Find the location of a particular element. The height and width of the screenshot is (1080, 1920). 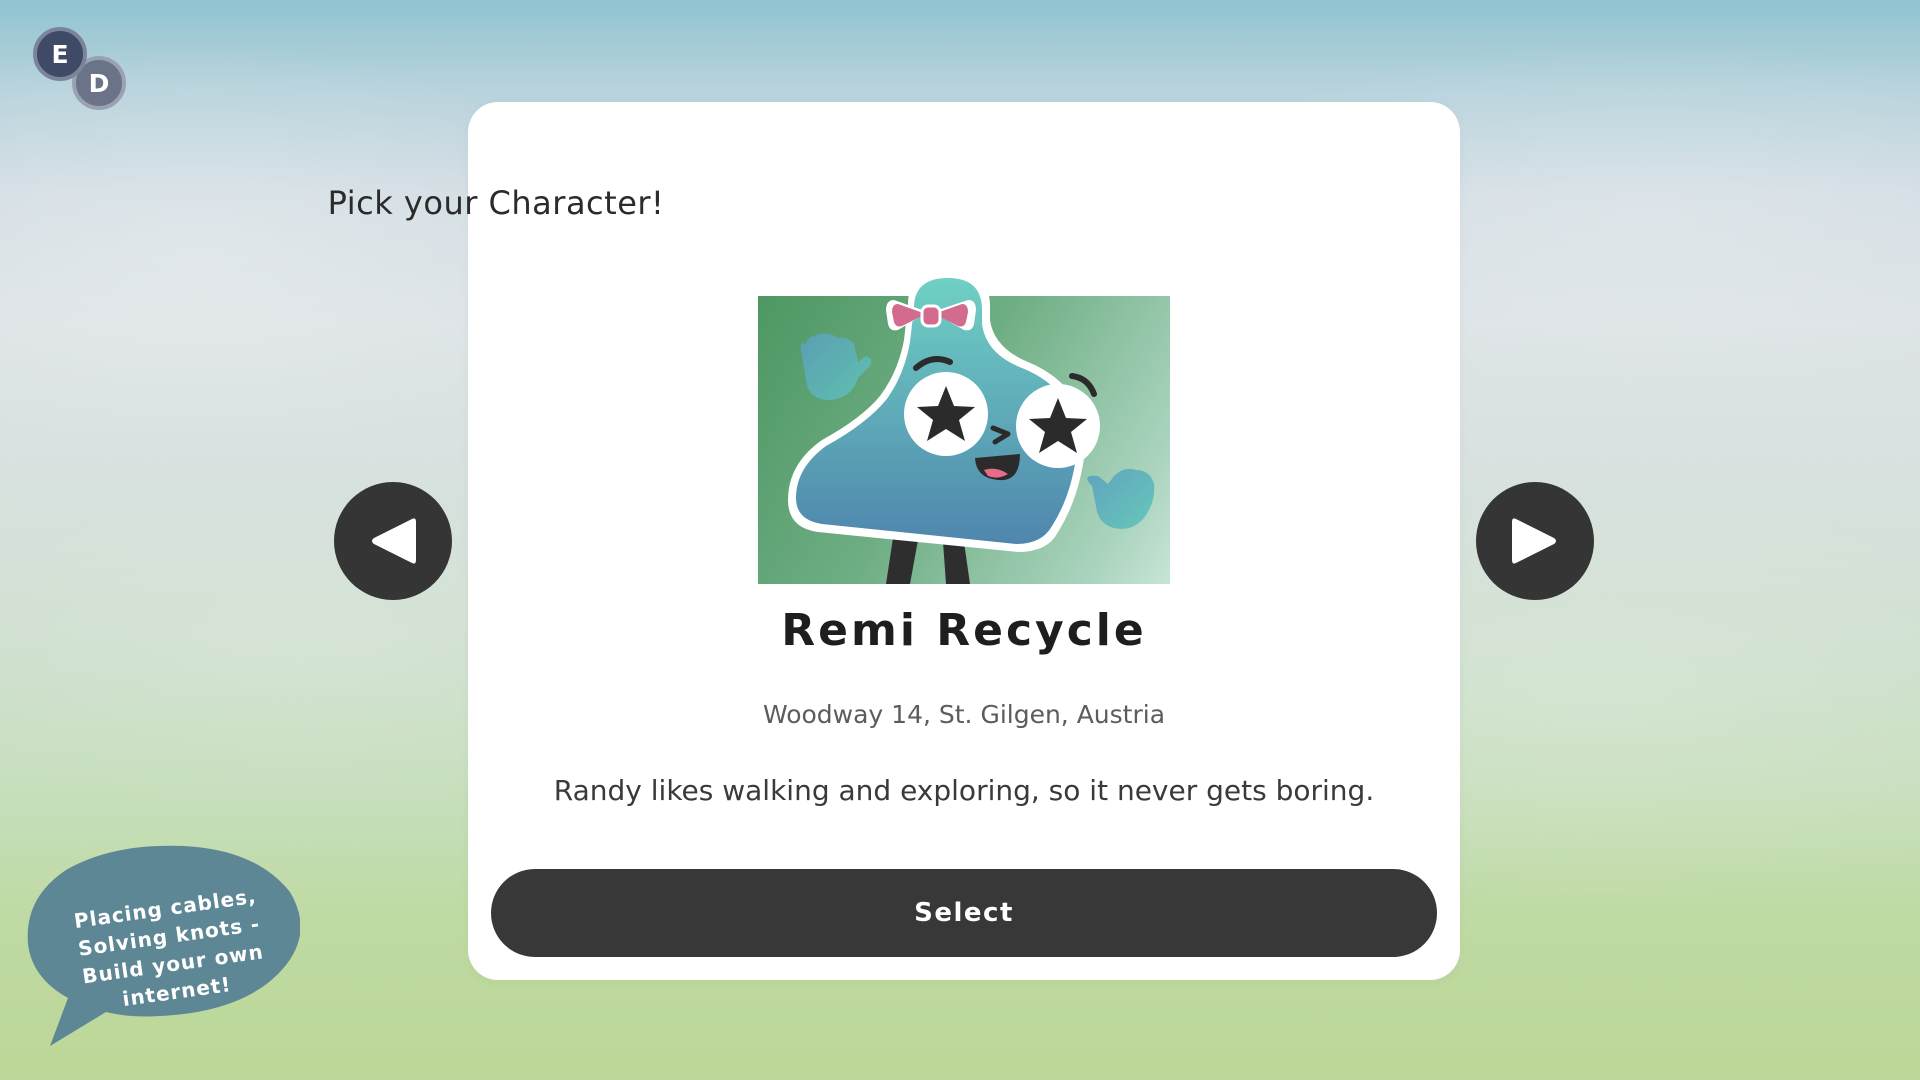

page-title: Pick your Character! is located at coordinates (496, 203).